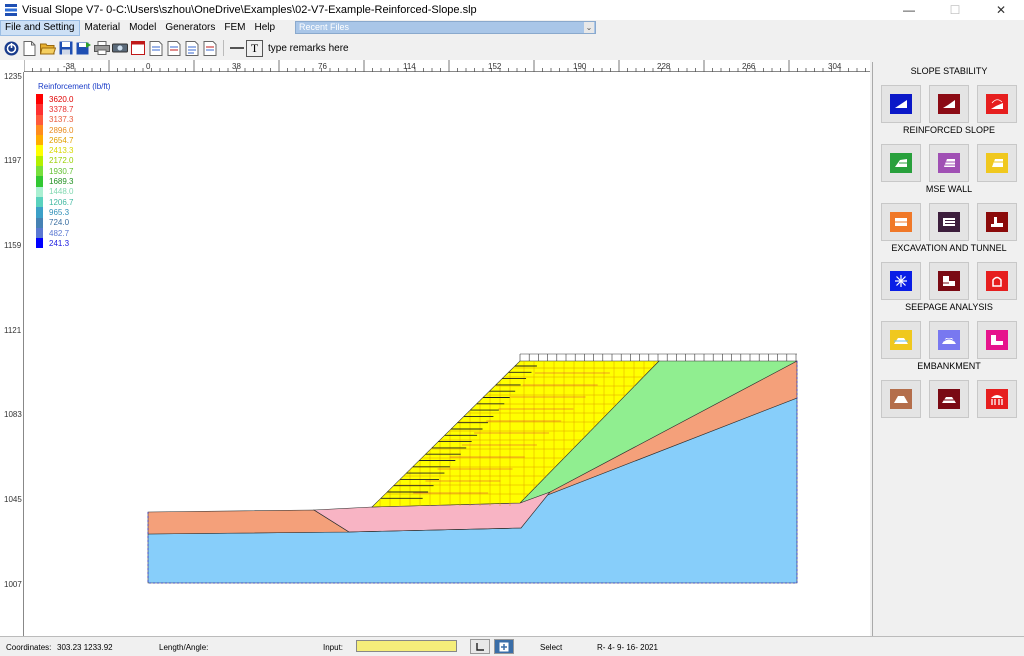  I want to click on top-ruler: -38 0 38 76 114 152 190 228 266 304, so click(447, 66).